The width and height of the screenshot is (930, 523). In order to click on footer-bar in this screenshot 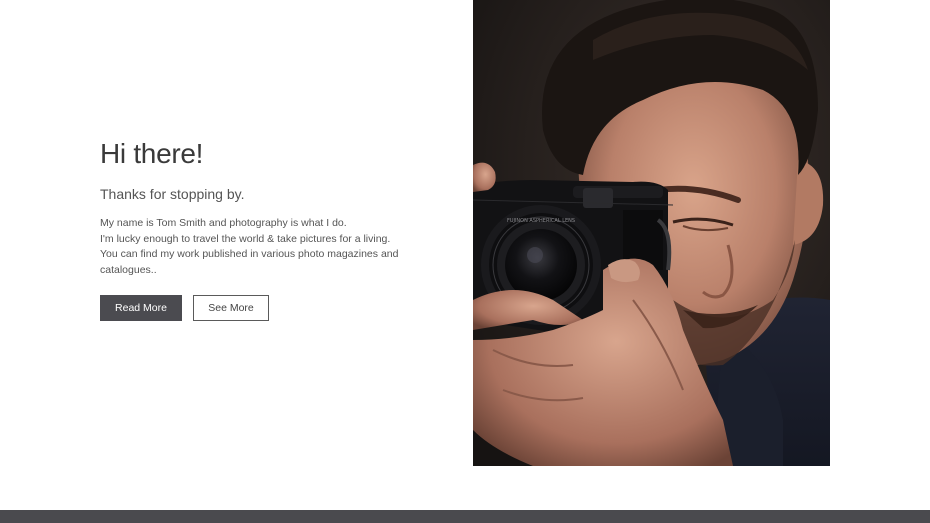, I will do `click(465, 516)`.